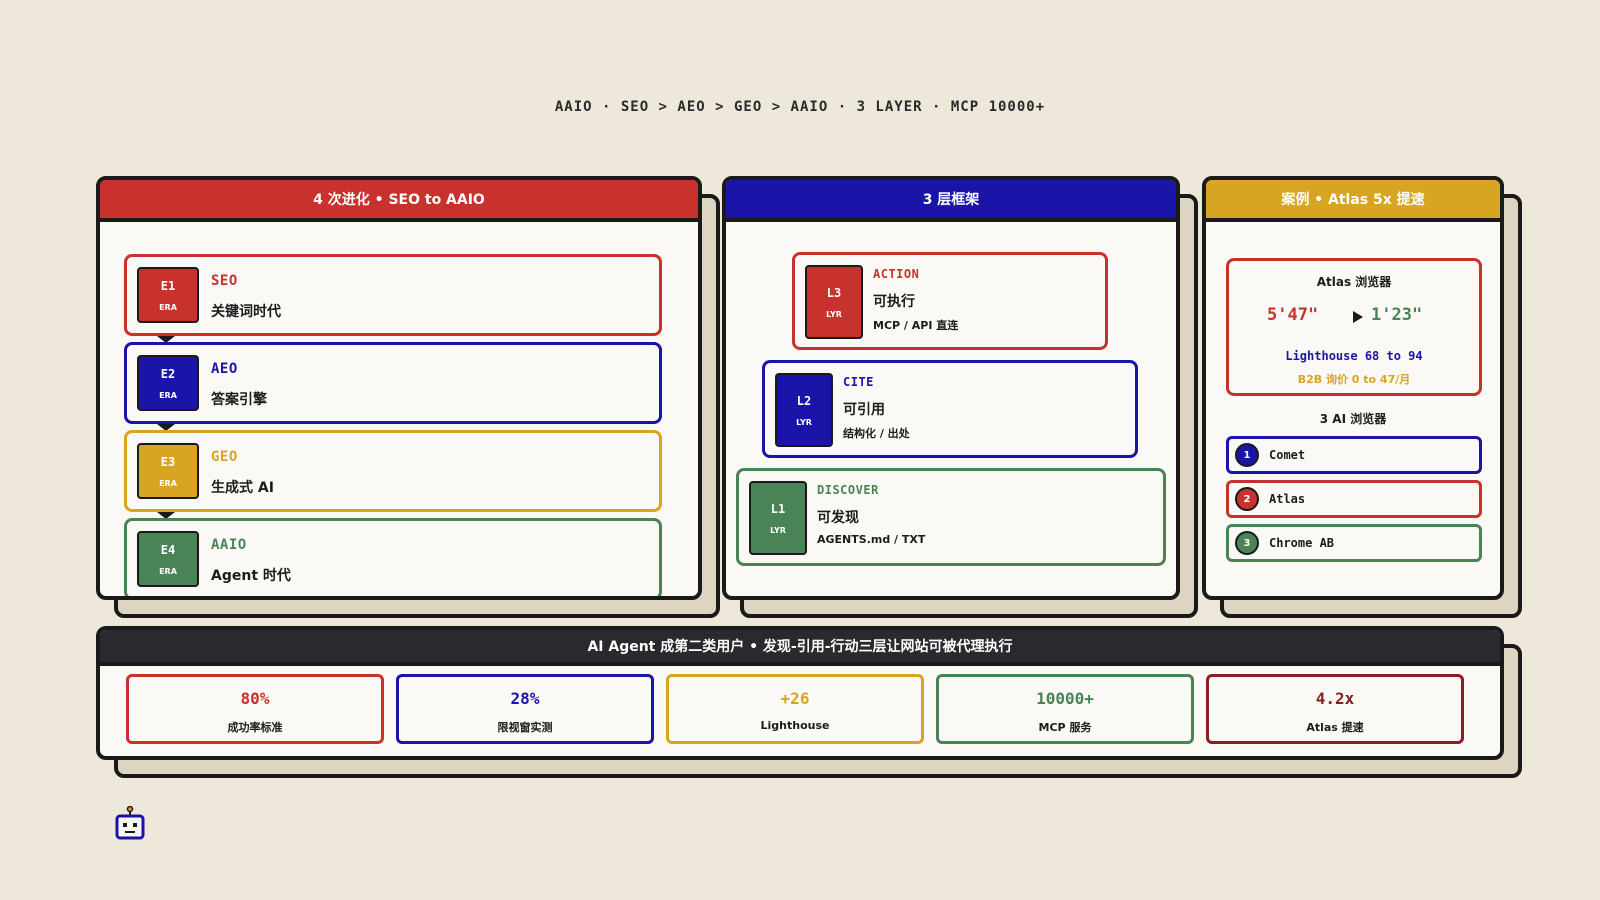 This screenshot has height=900, width=1600. Describe the element at coordinates (795, 698) in the screenshot. I see `stat-value: +26` at that location.